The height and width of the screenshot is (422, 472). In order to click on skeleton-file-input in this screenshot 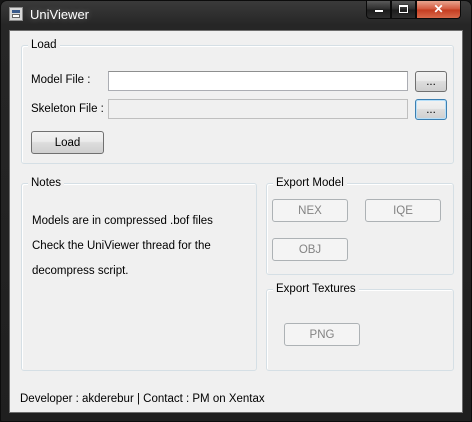, I will do `click(258, 109)`.